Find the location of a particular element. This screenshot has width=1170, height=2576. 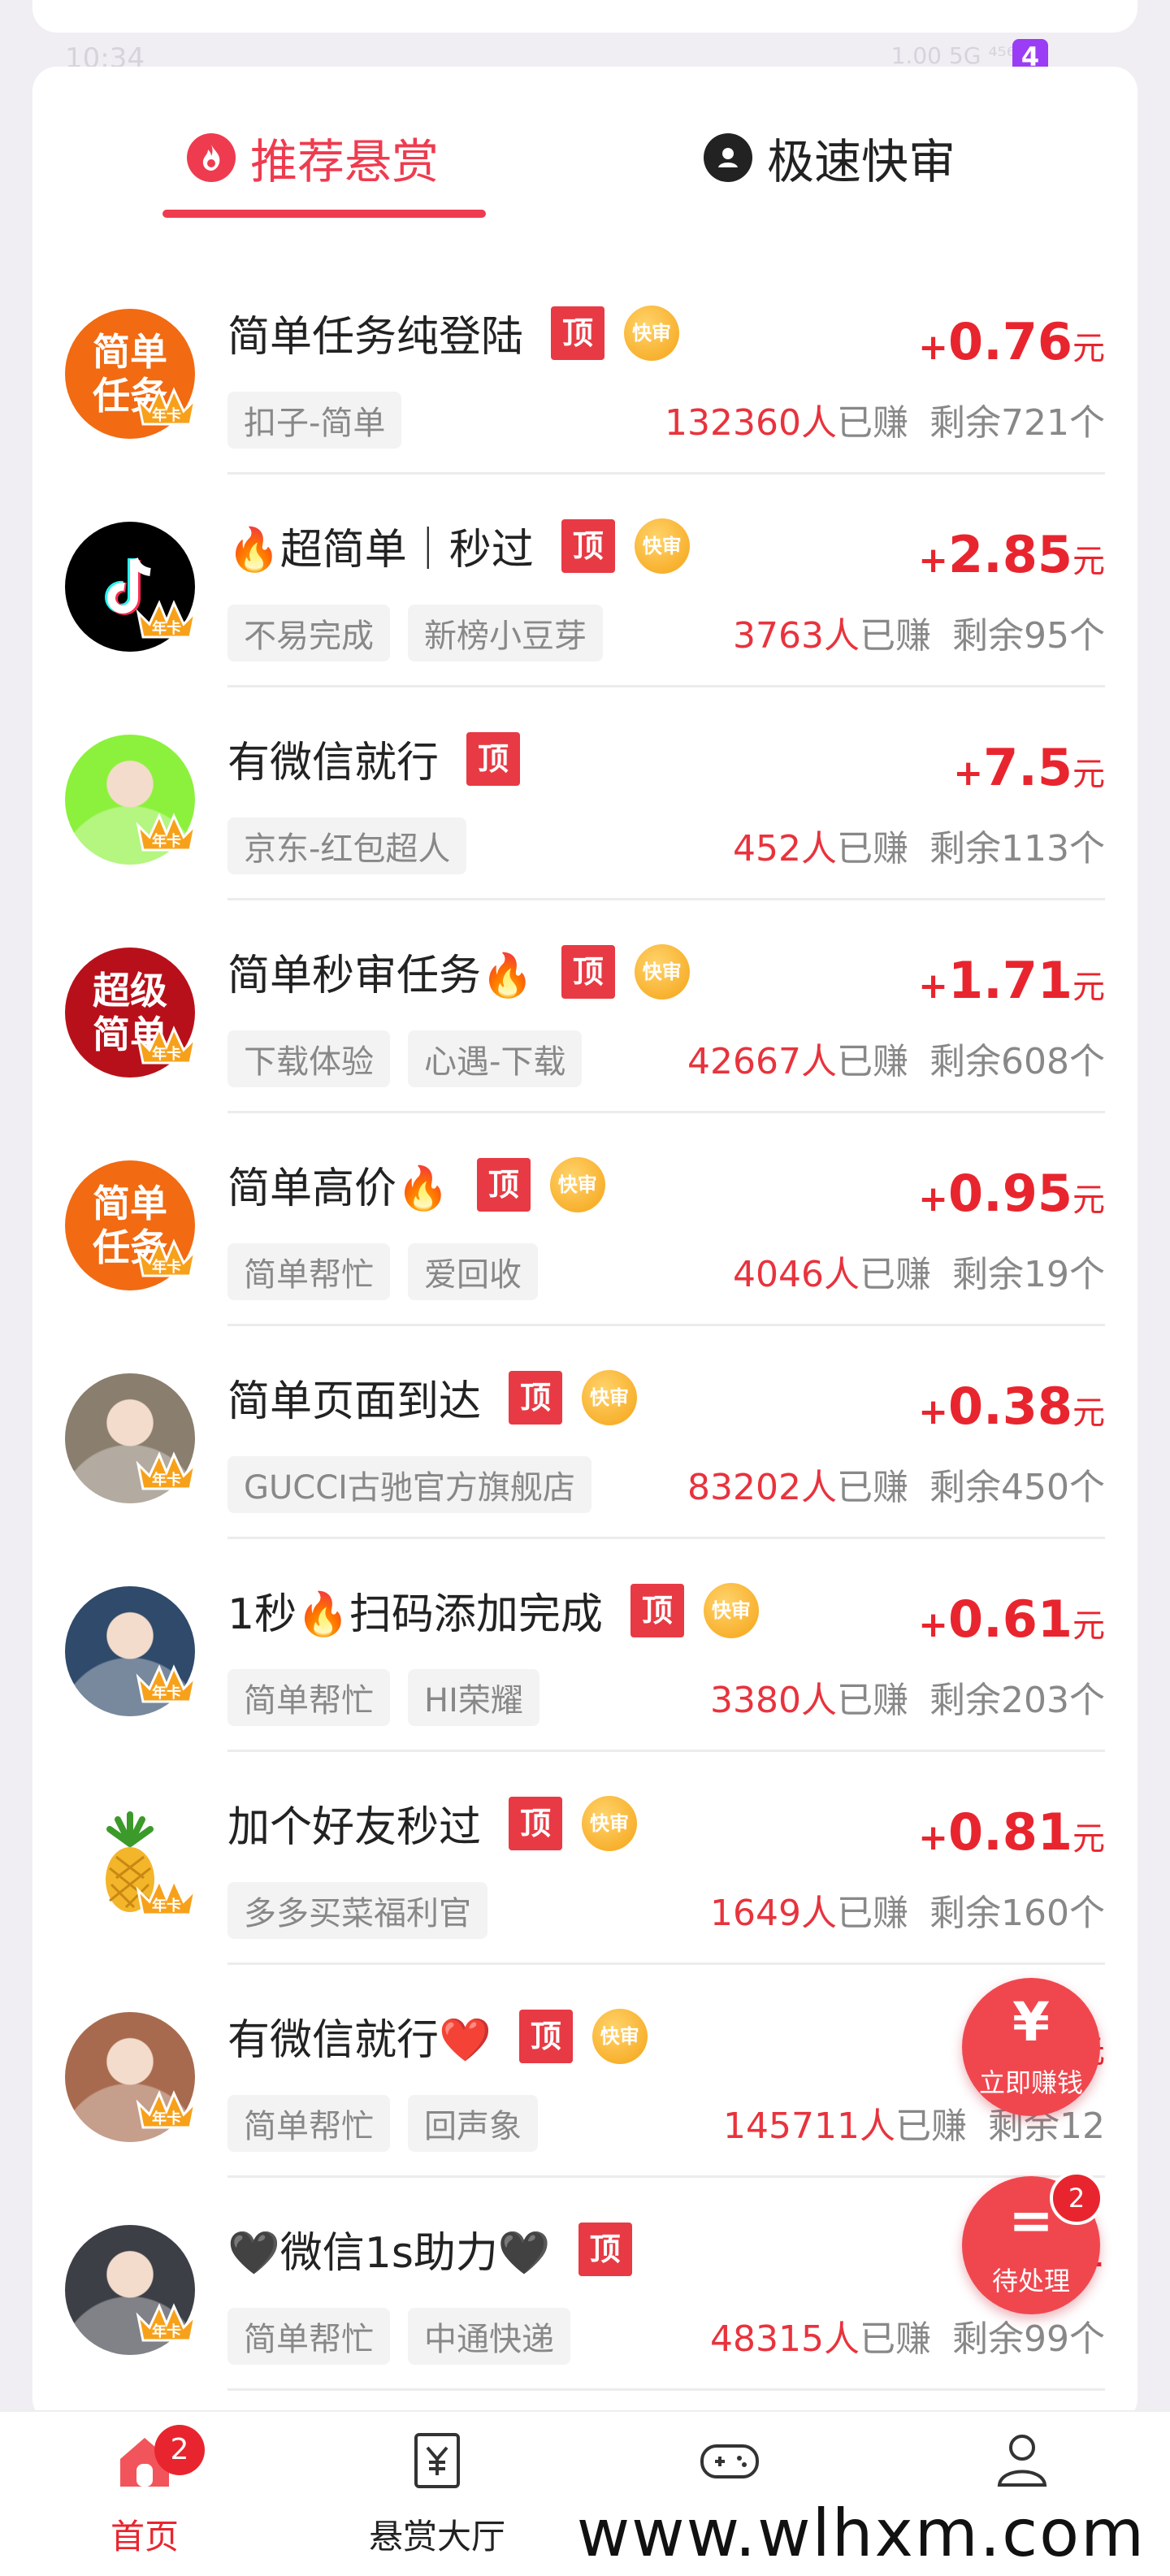

task-reward: +0.95元 is located at coordinates (1011, 1193).